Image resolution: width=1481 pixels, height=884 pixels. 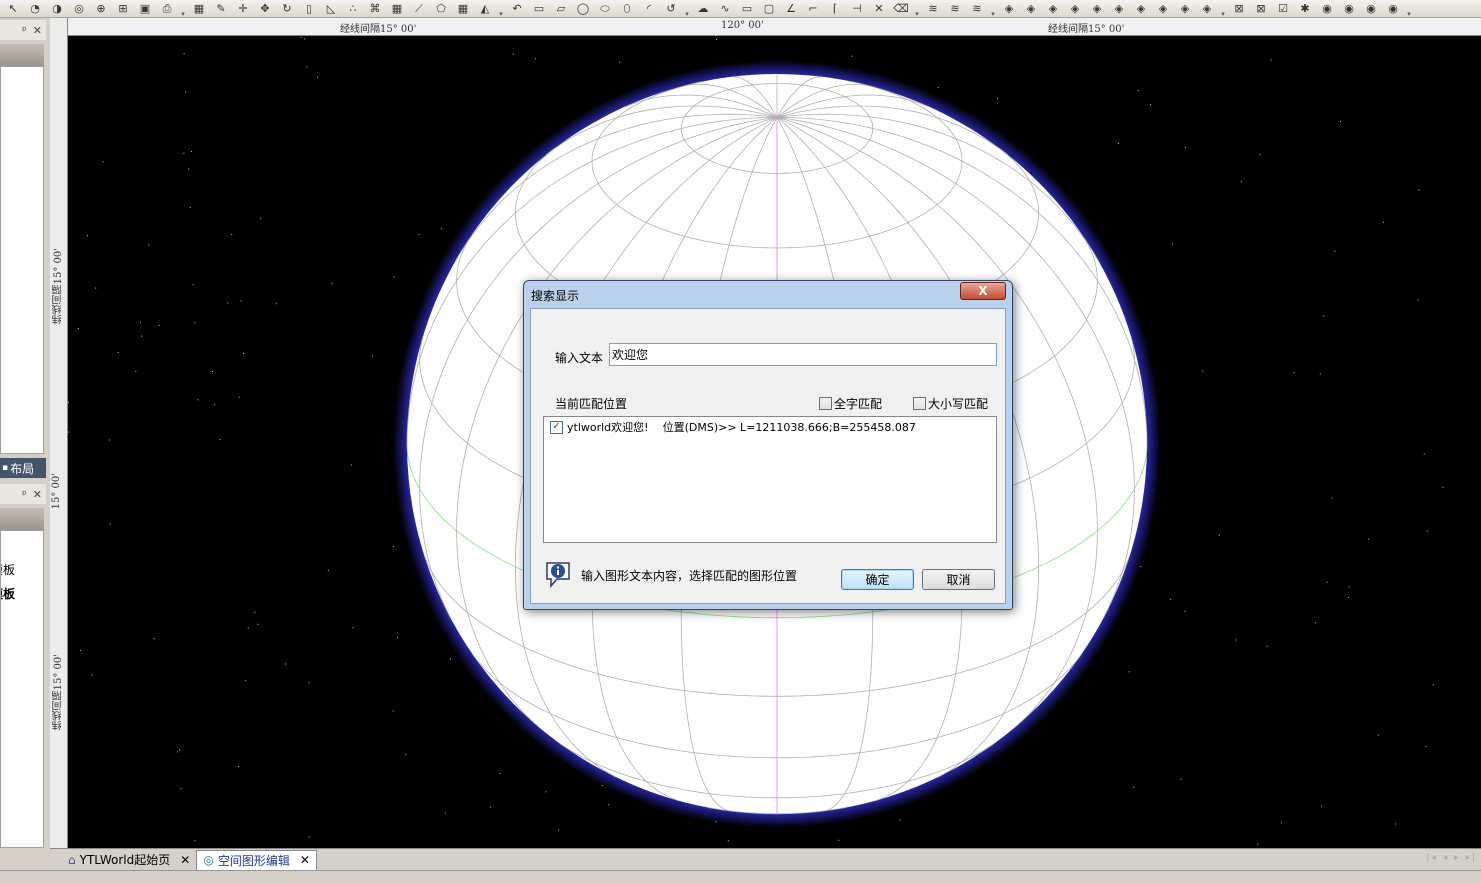 I want to click on dialog-close-button: X, so click(x=983, y=291).